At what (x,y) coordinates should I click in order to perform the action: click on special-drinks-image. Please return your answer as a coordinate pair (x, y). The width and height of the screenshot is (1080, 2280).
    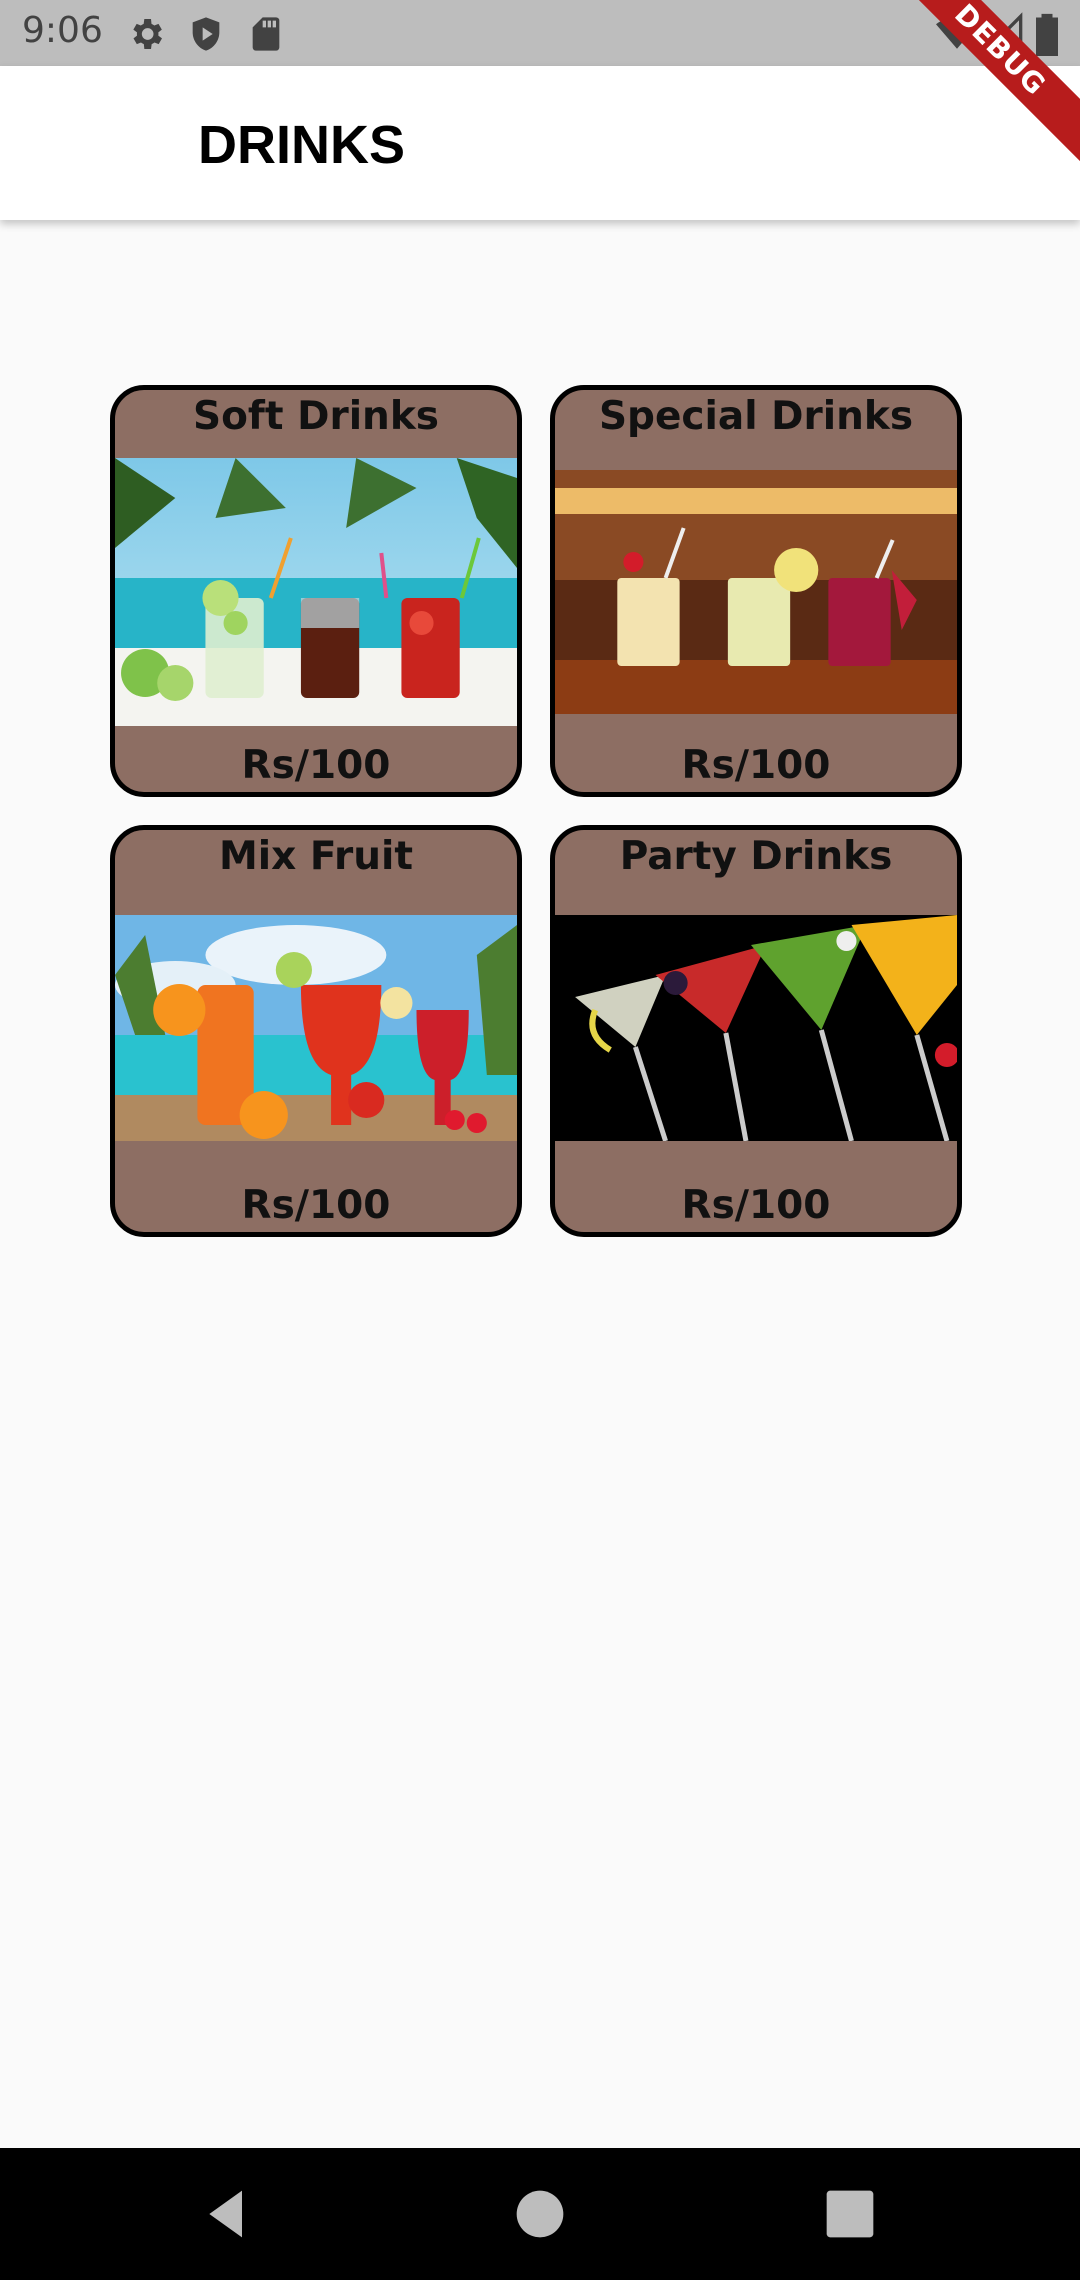
    Looking at the image, I should click on (756, 592).